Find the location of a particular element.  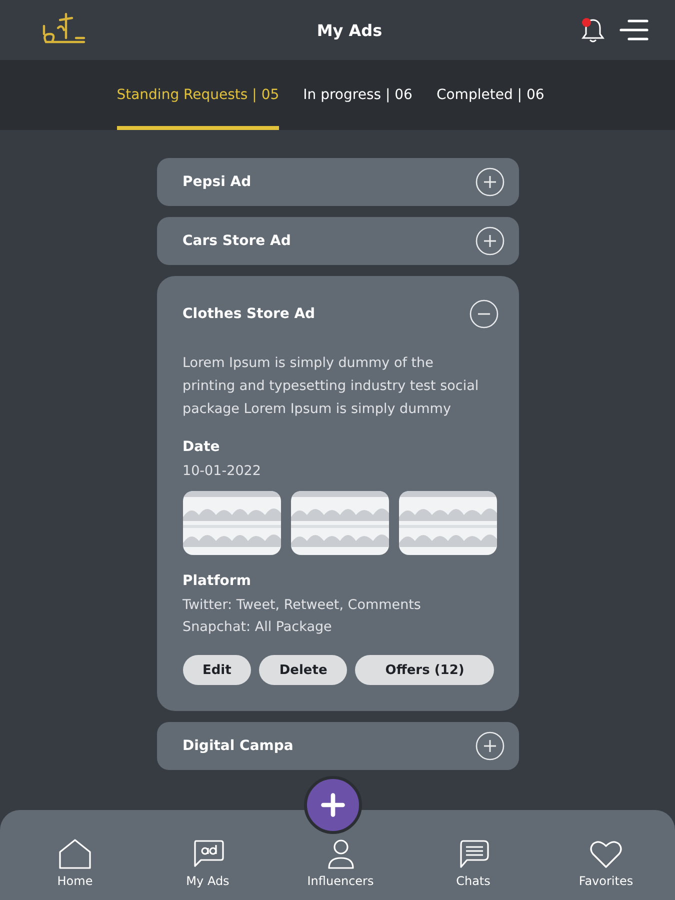

tab: Standing Requests | 05 is located at coordinates (198, 95).